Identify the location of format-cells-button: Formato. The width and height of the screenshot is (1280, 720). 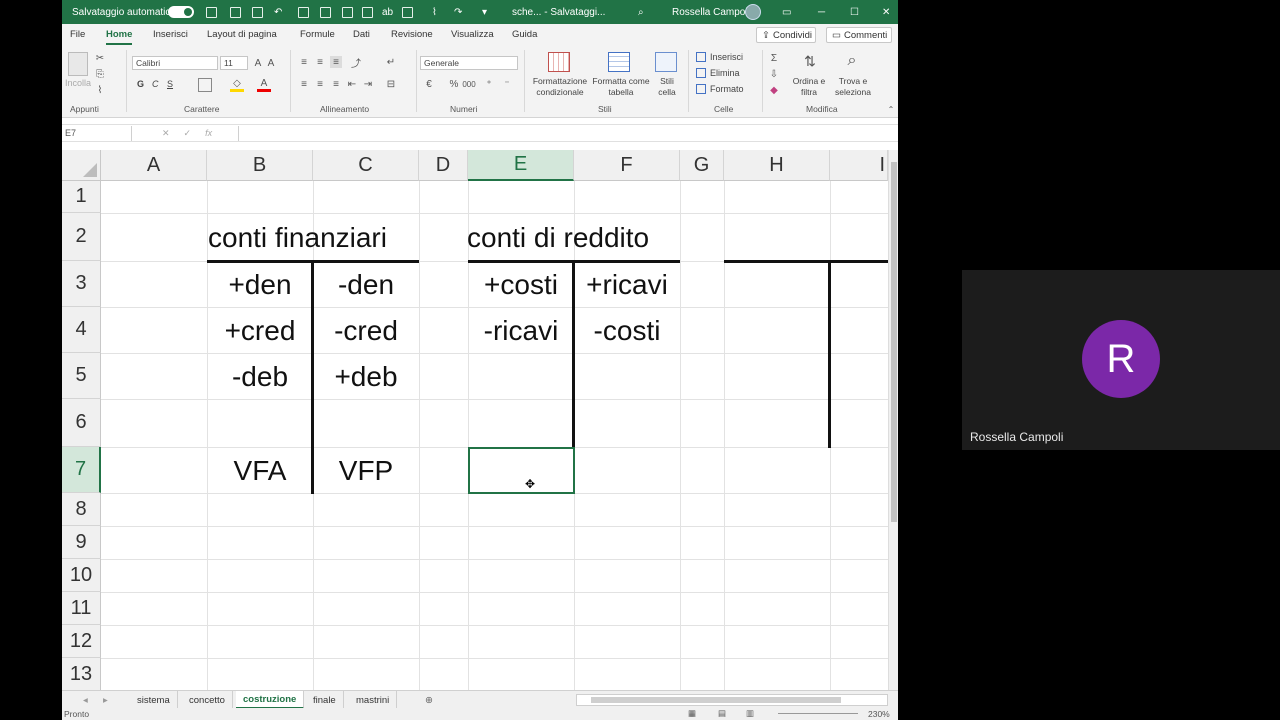
(727, 89).